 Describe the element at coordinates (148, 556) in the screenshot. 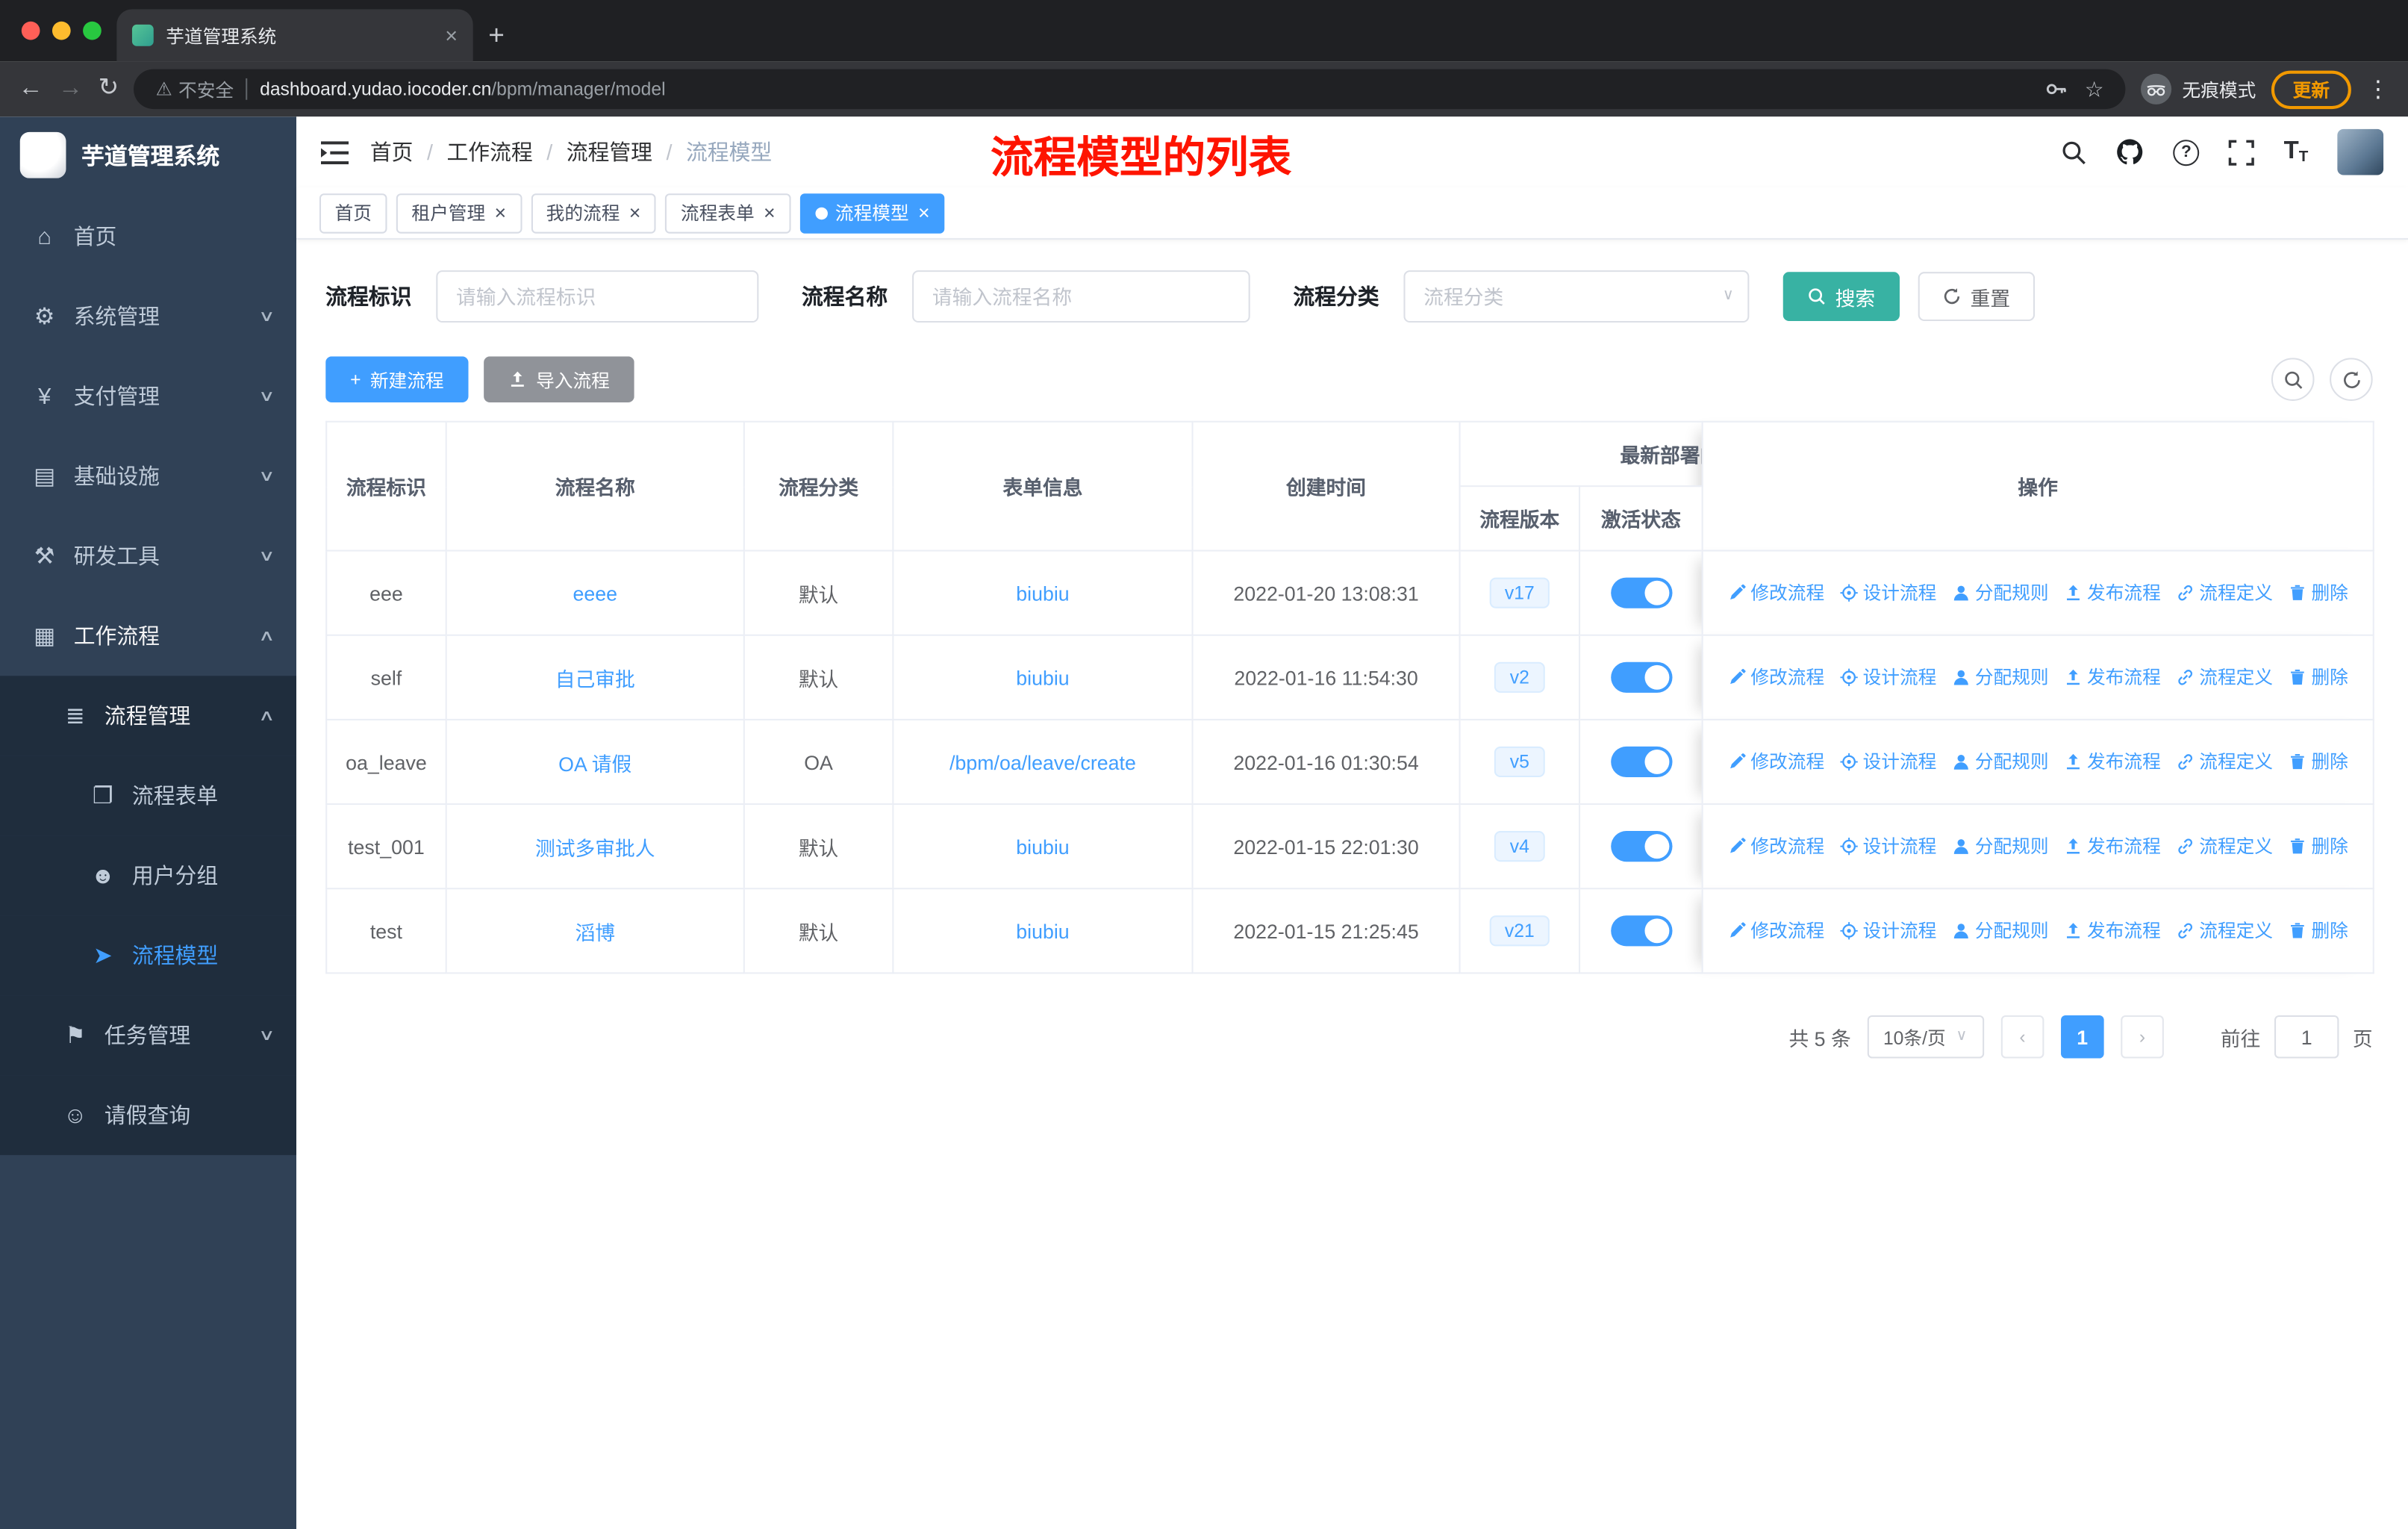

I see `sidebar-item-devtools: ⚒ 研发工具 ∨` at that location.